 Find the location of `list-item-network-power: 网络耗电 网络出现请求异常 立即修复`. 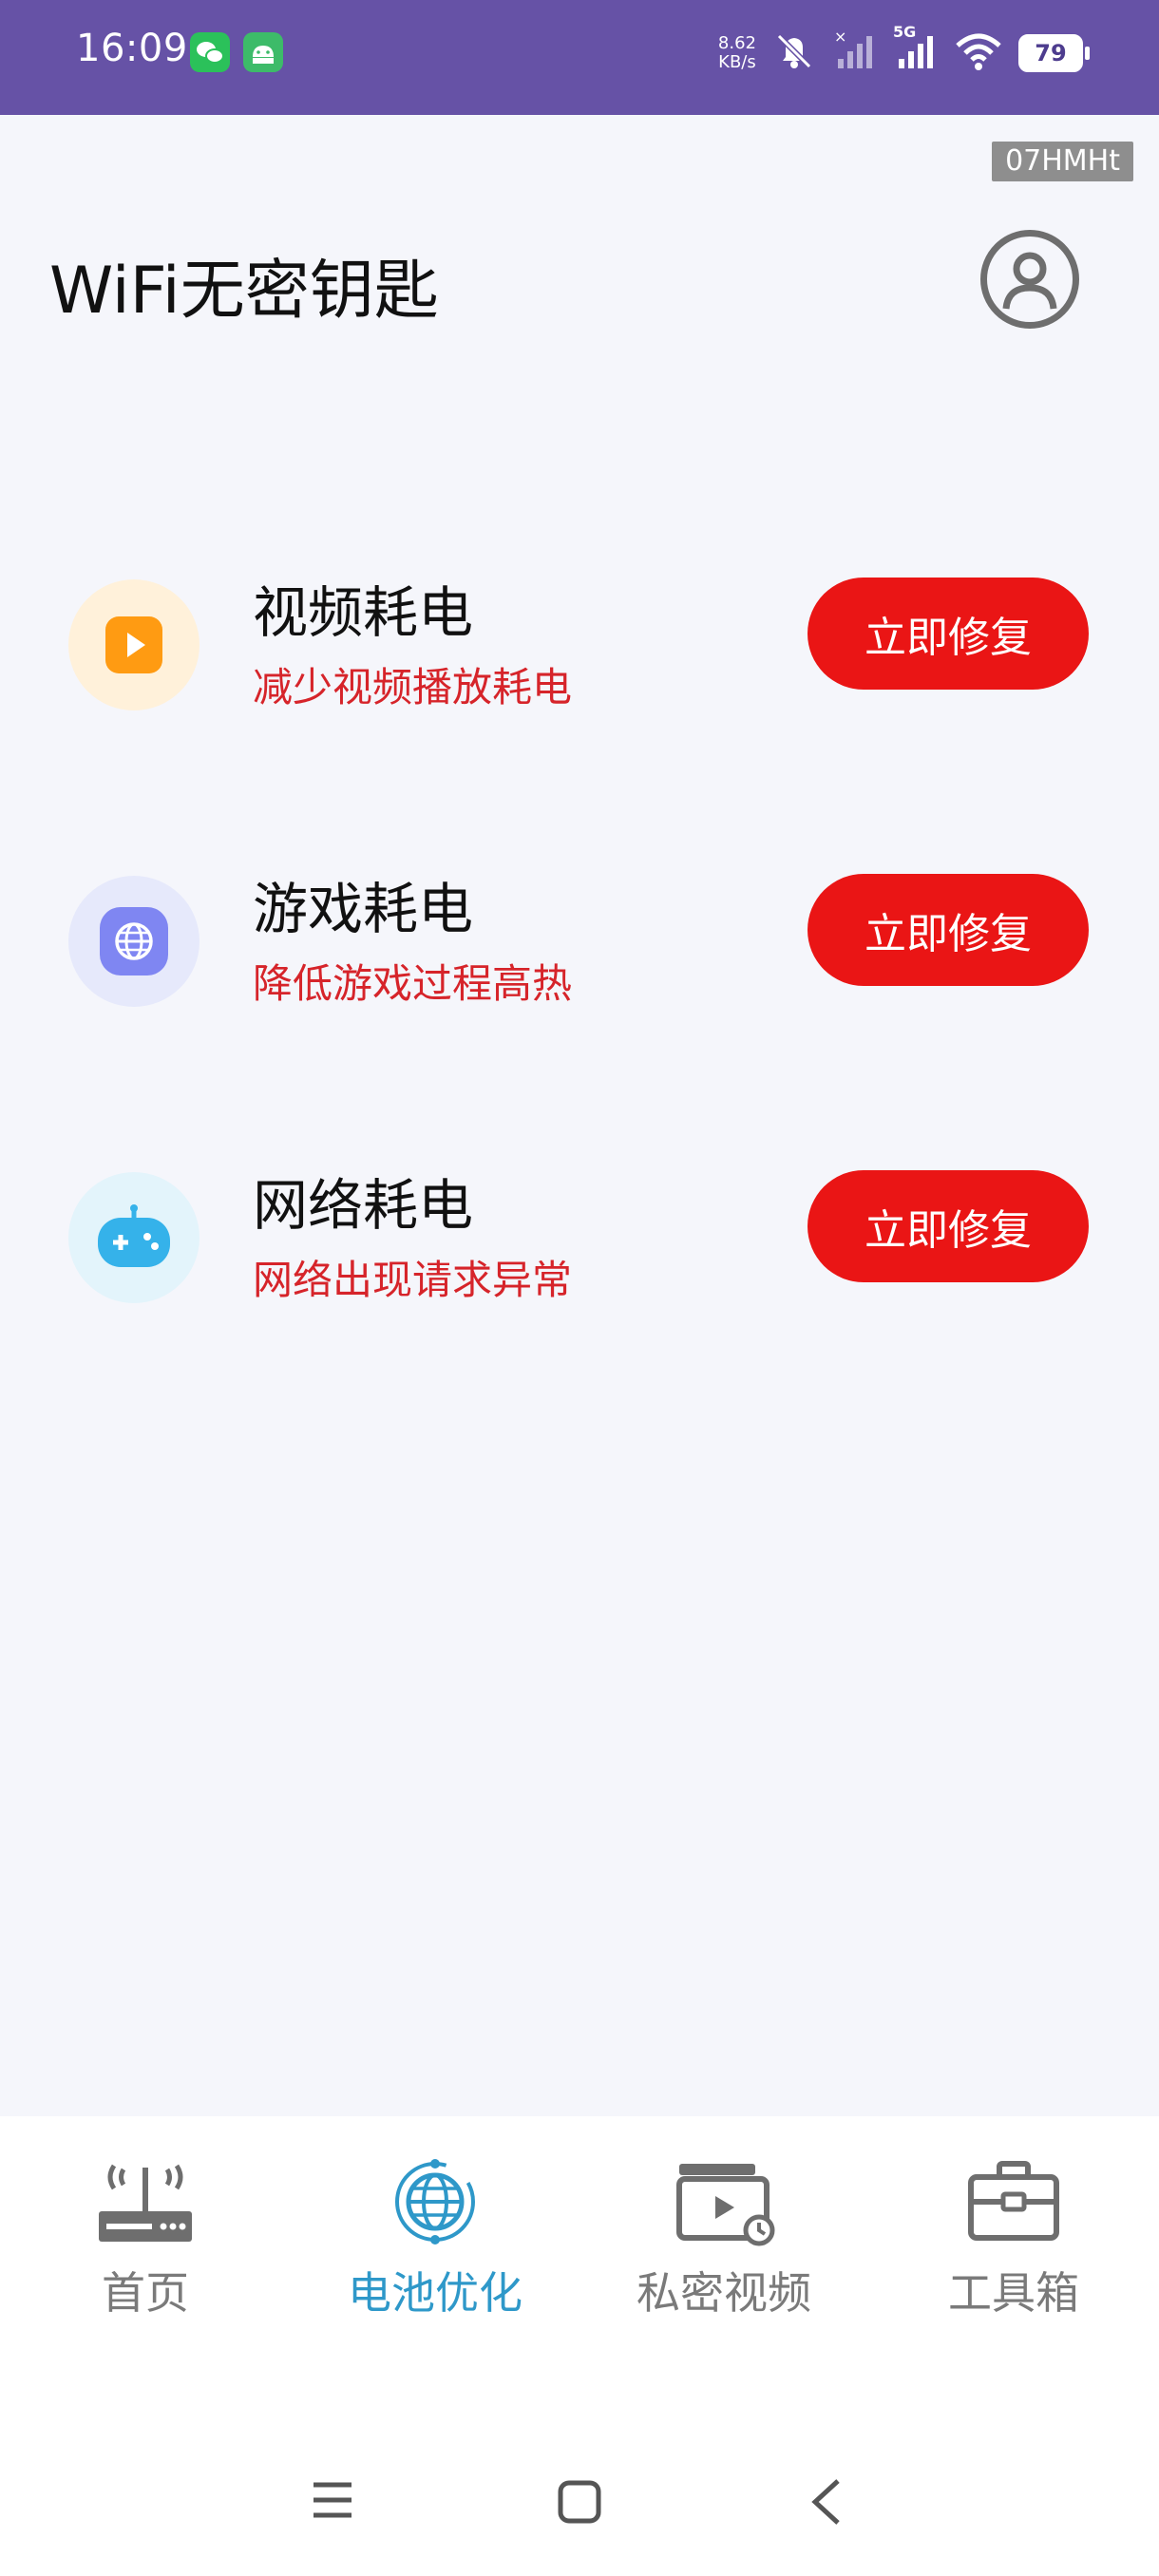

list-item-network-power: 网络耗电 网络出现请求异常 立即修复 is located at coordinates (579, 1237).